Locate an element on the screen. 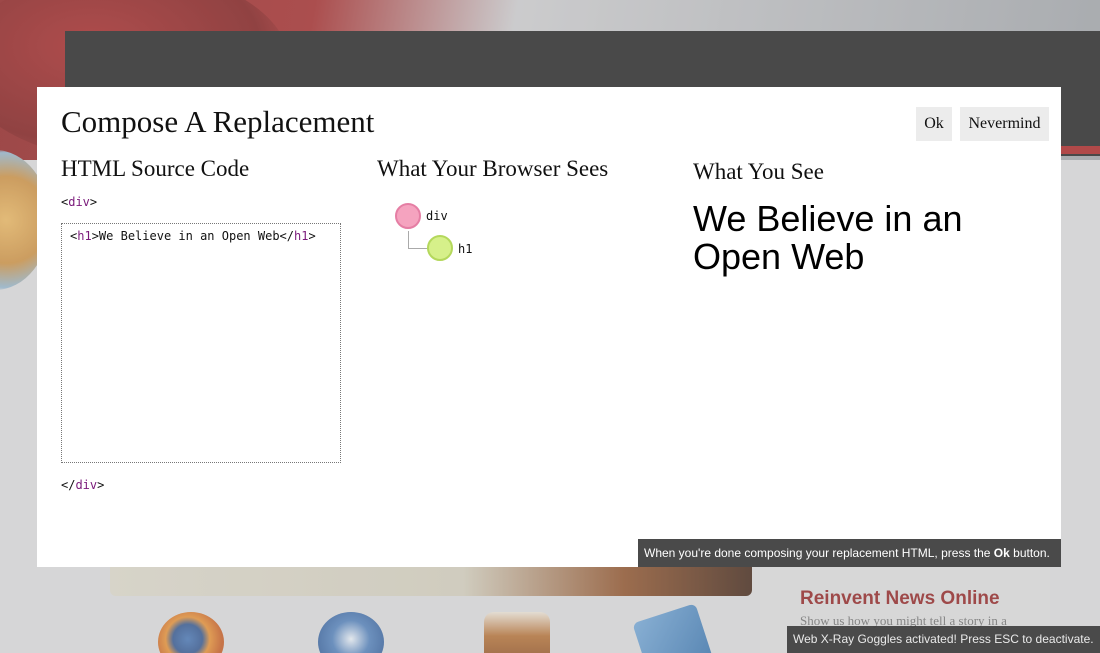  div-node-label: div is located at coordinates (437, 216).